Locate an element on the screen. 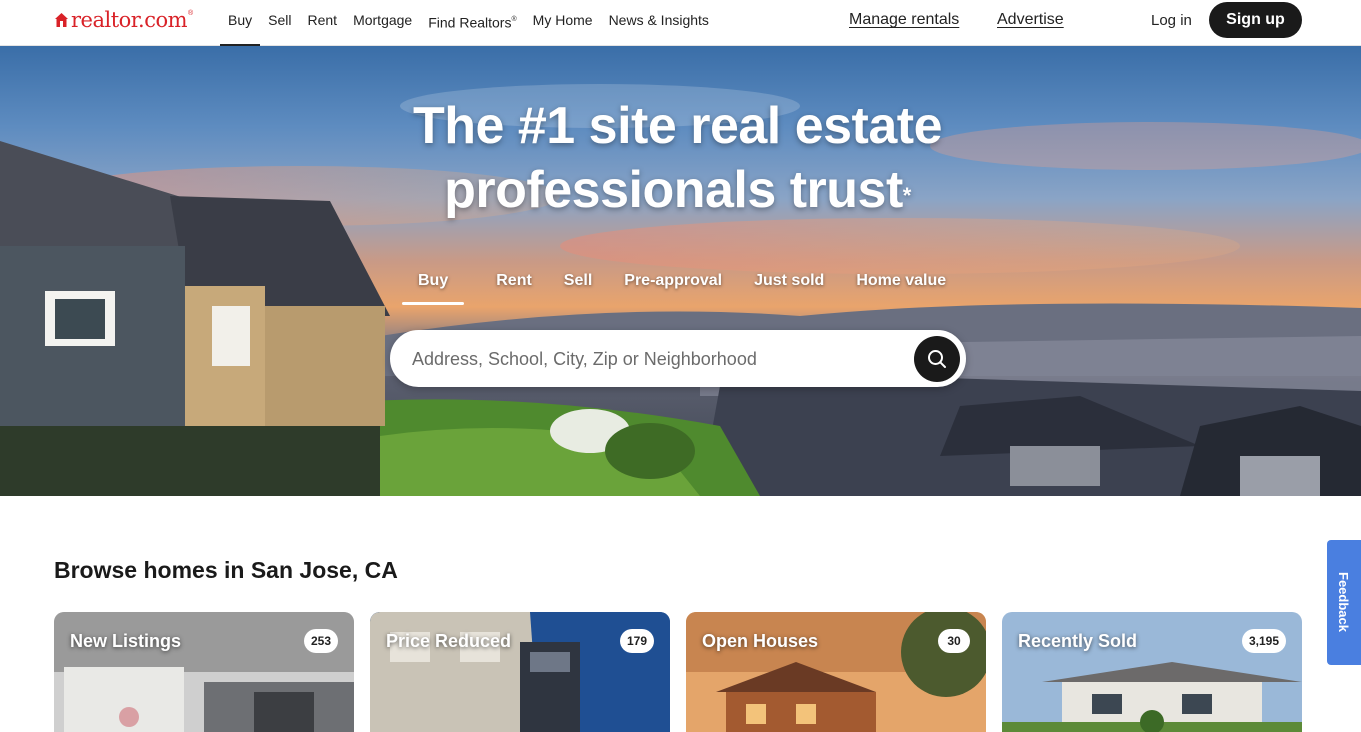  brand-name: realtor.com is located at coordinates (129, 20).